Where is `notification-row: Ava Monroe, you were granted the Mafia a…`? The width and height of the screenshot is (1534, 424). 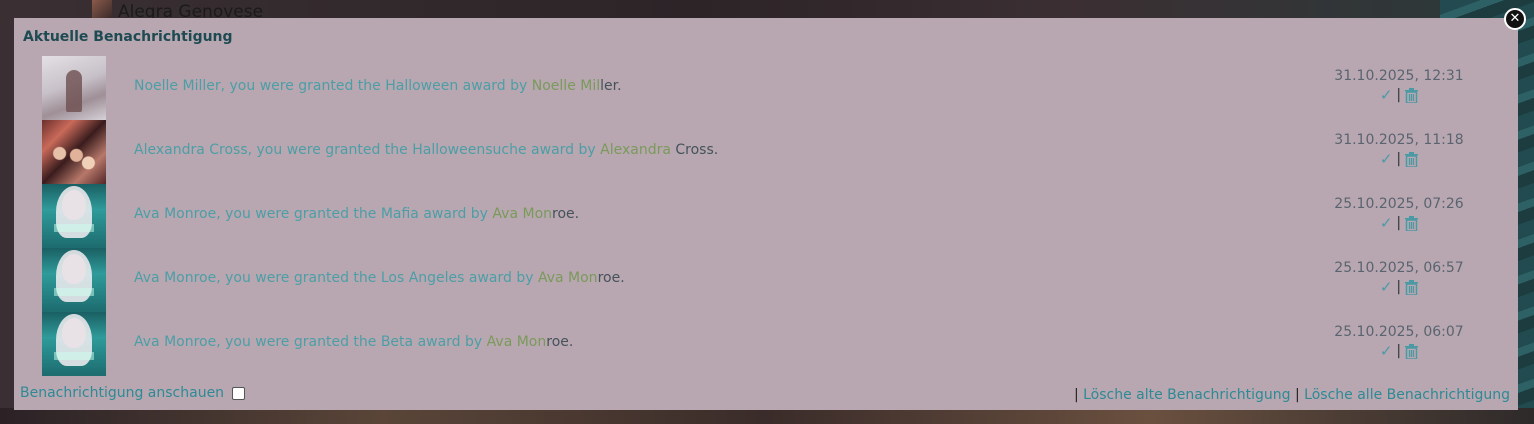
notification-row: Ava Monroe, you were granted the Mafia a… is located at coordinates (777, 216).